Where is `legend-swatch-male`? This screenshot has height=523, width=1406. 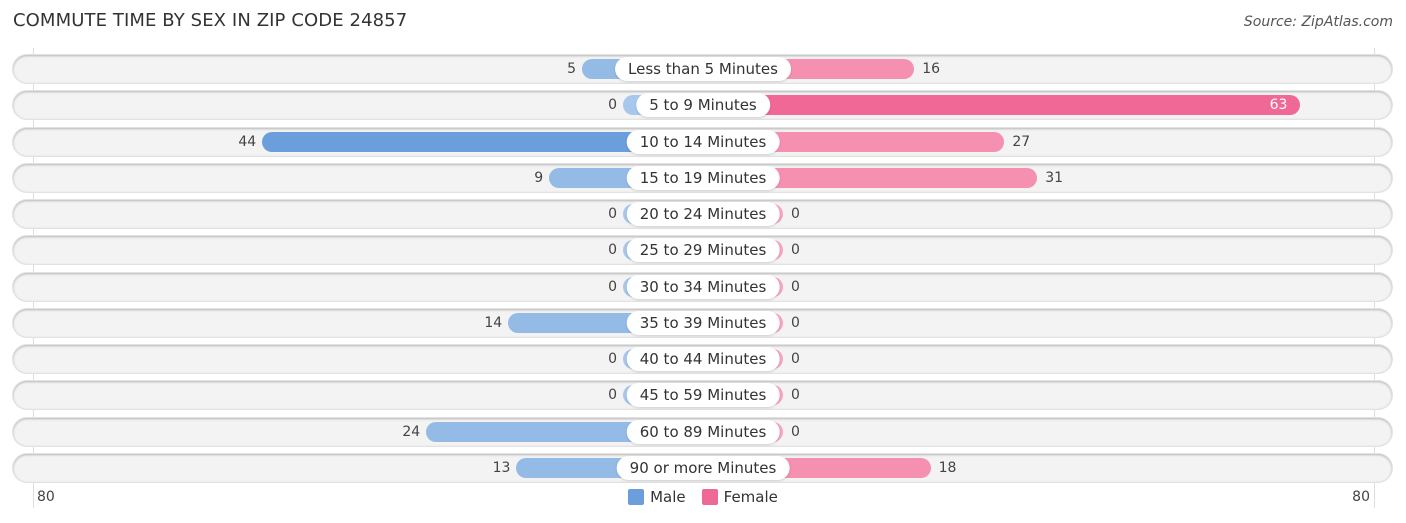 legend-swatch-male is located at coordinates (636, 497).